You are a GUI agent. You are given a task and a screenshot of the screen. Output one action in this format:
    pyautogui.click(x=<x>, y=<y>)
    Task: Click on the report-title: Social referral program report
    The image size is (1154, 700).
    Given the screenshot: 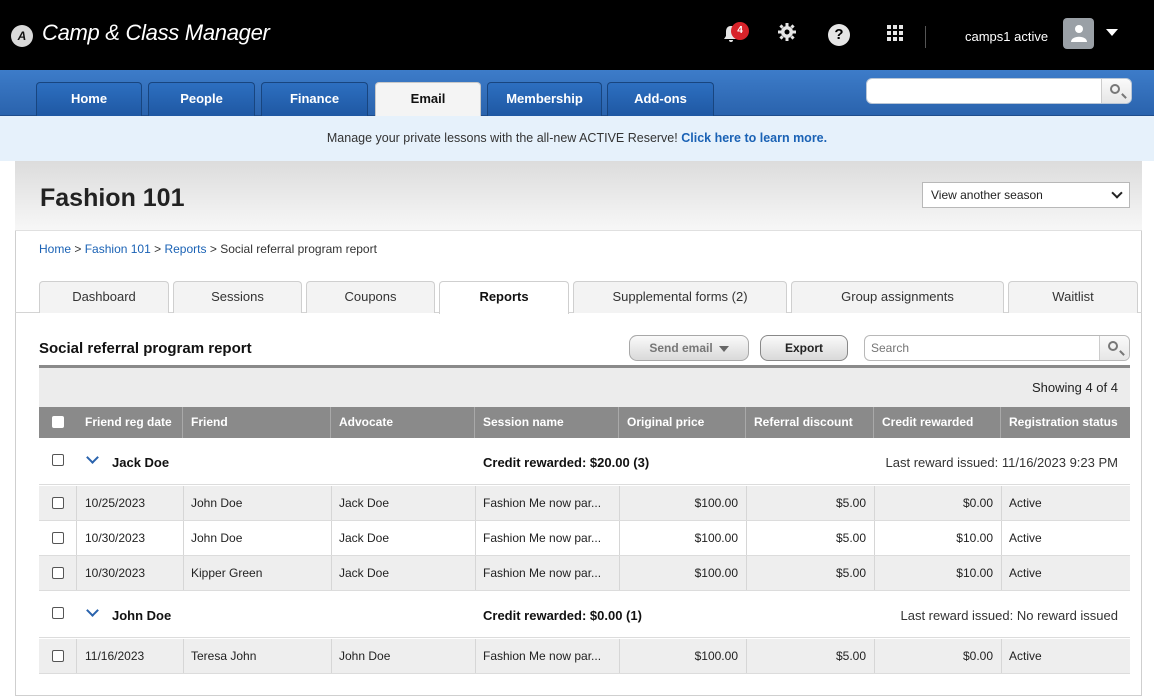 What is the action you would take?
    pyautogui.click(x=145, y=348)
    